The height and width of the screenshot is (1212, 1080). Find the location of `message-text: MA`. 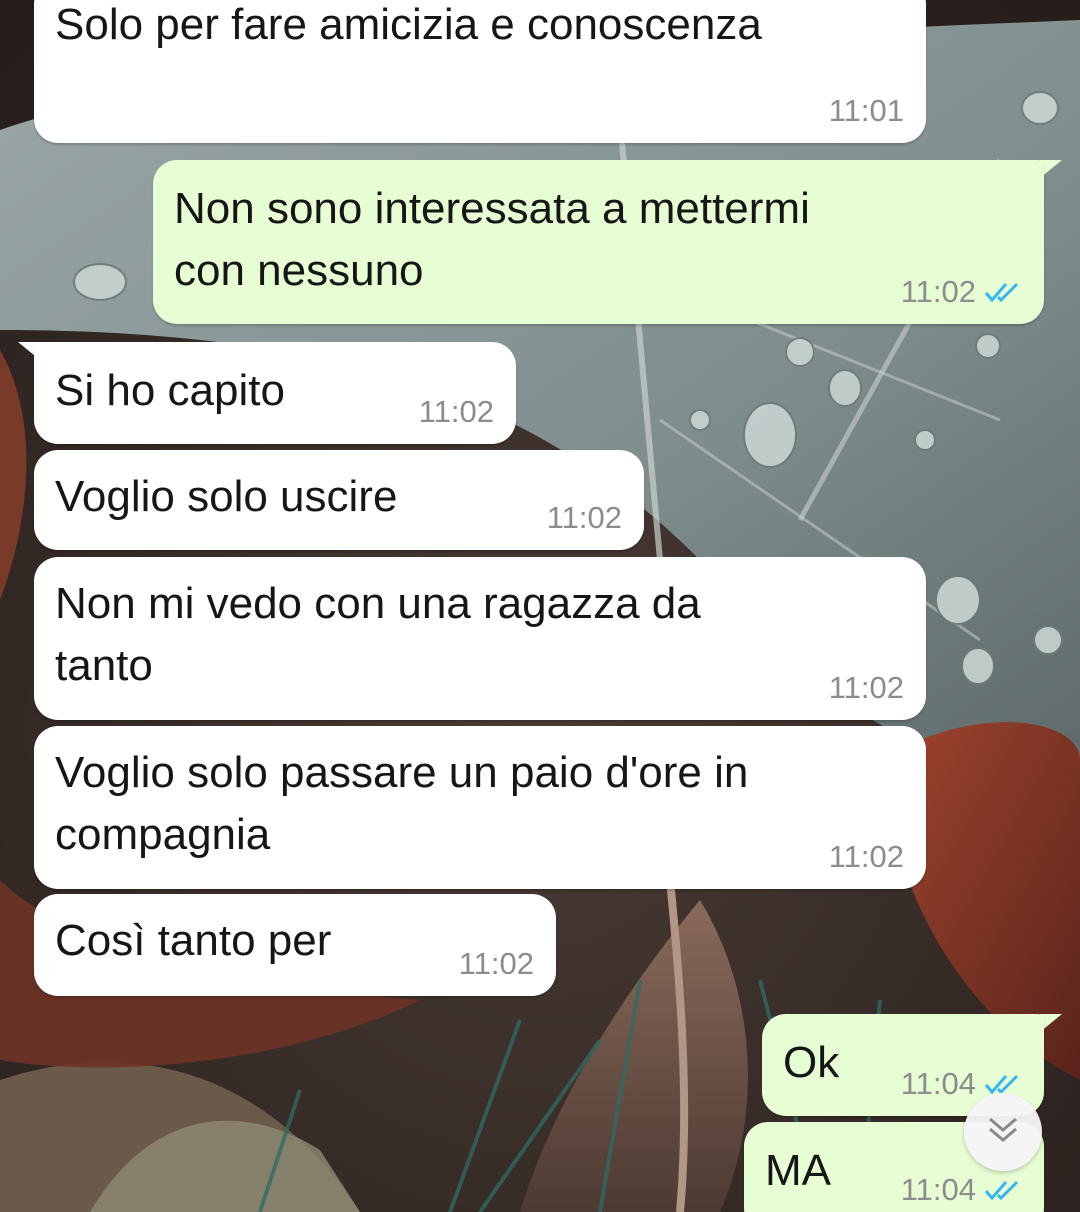

message-text: MA is located at coordinates (798, 1170).